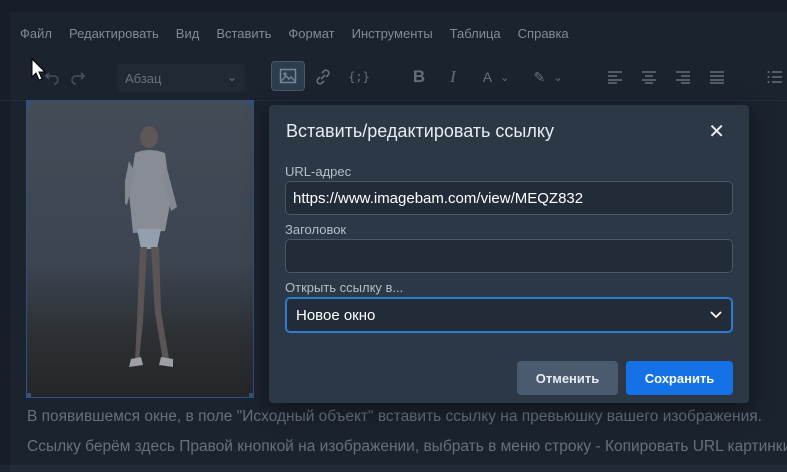 The width and height of the screenshot is (787, 472). I want to click on cancel-button: Отменить, so click(567, 378).